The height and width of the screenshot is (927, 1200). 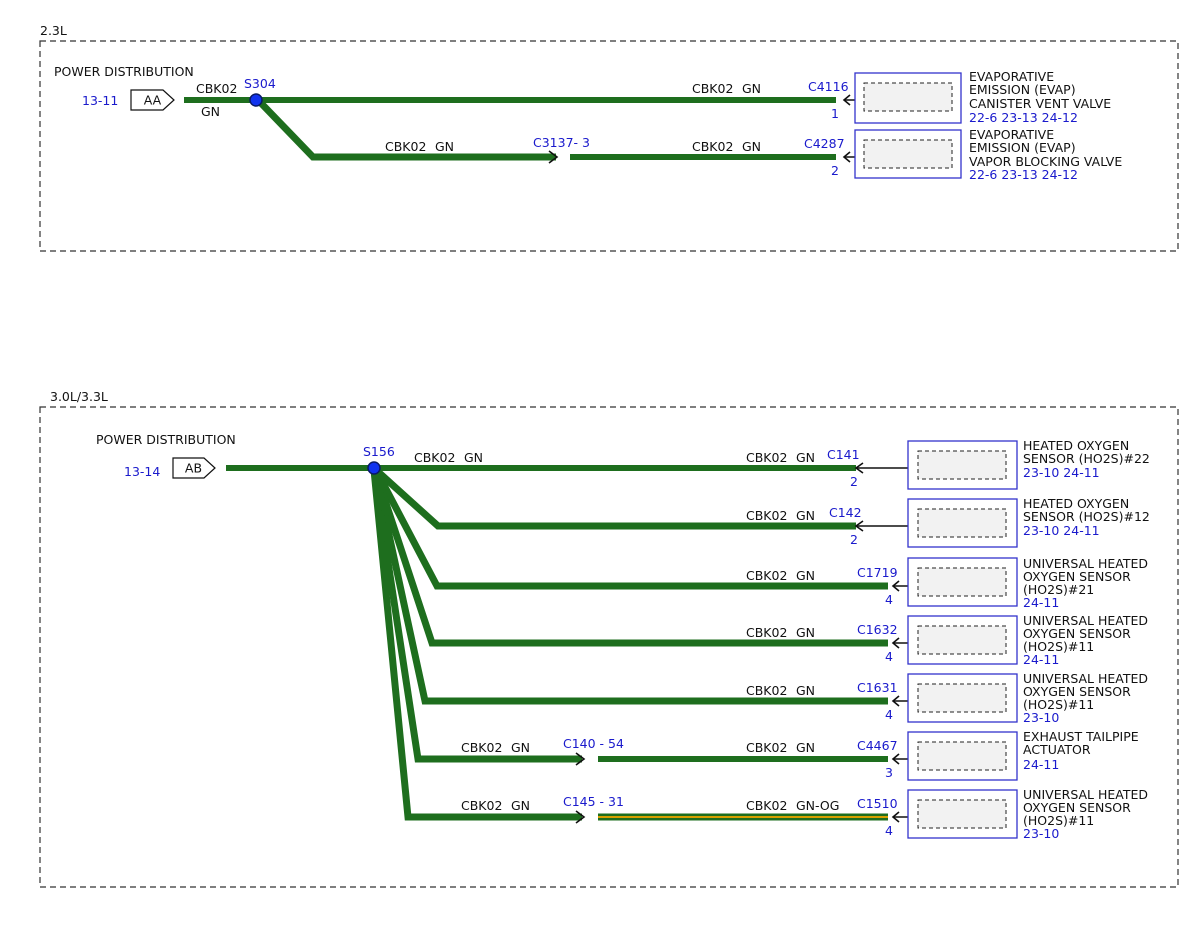 I want to click on connector-flag-label: AB, so click(x=193, y=468).